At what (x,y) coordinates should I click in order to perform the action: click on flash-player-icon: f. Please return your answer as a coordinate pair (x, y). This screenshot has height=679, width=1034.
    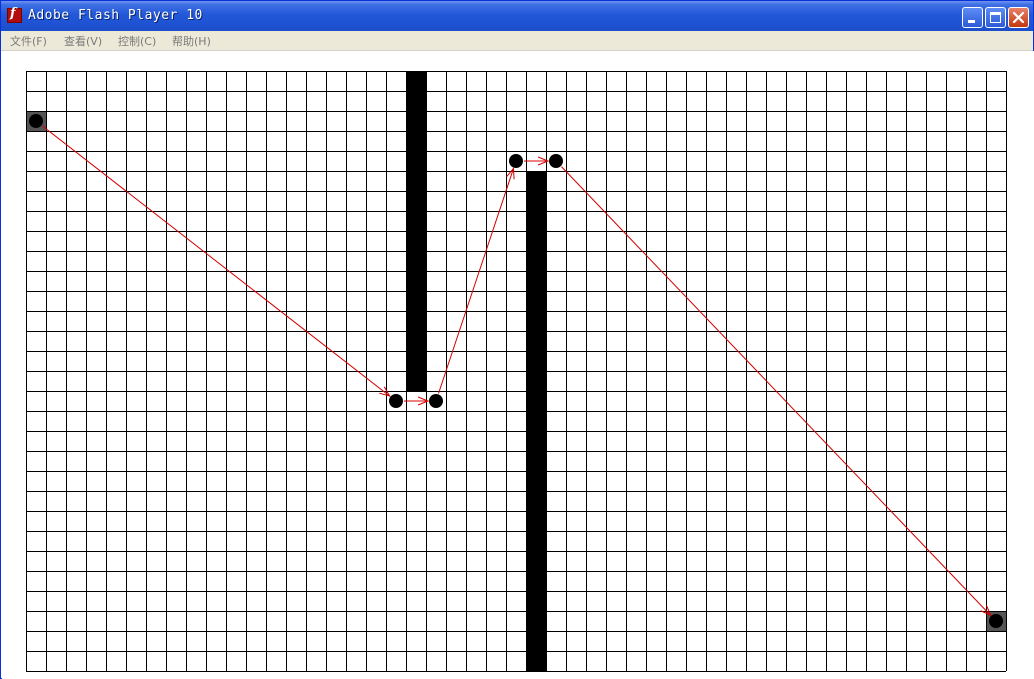
    Looking at the image, I should click on (14, 14).